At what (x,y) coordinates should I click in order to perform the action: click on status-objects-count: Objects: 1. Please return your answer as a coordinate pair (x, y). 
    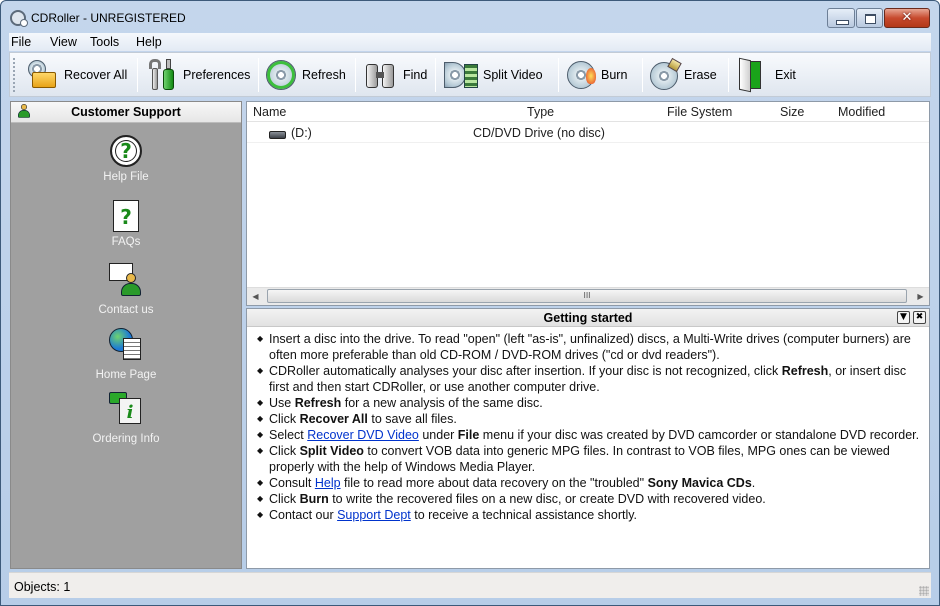
    Looking at the image, I should click on (42, 587).